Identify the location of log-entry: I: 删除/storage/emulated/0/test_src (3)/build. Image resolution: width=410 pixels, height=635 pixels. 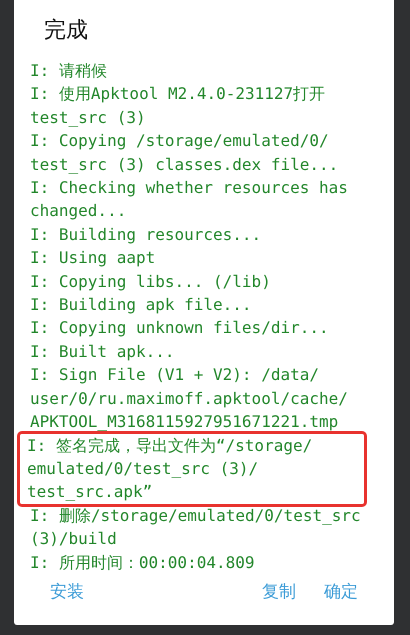
(195, 527).